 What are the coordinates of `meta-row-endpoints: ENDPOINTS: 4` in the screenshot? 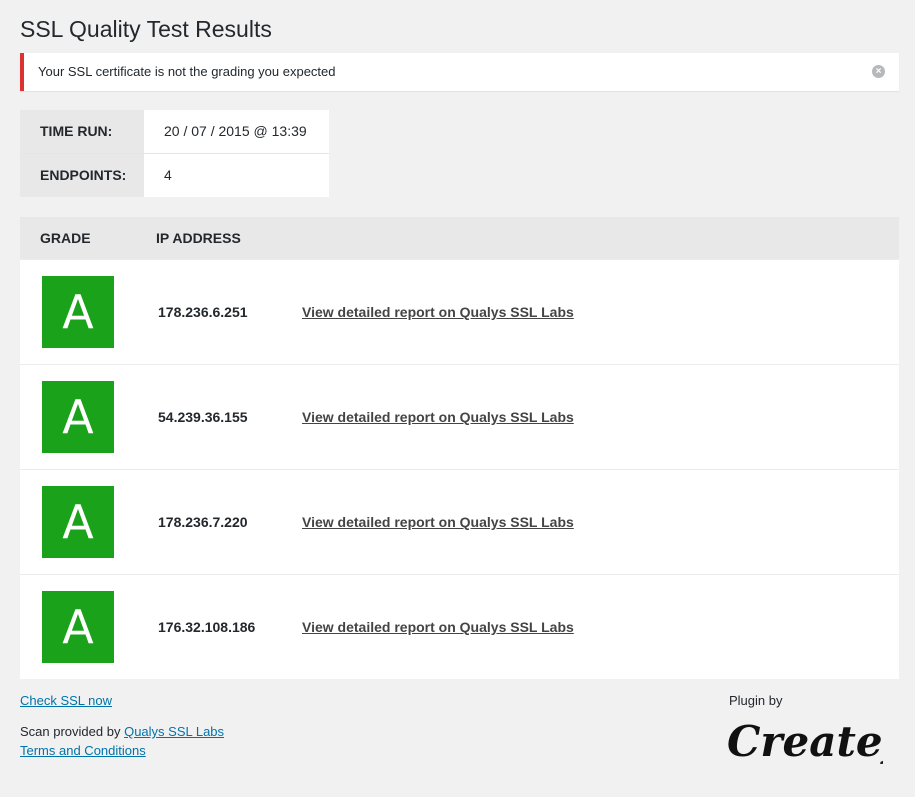 It's located at (174, 175).